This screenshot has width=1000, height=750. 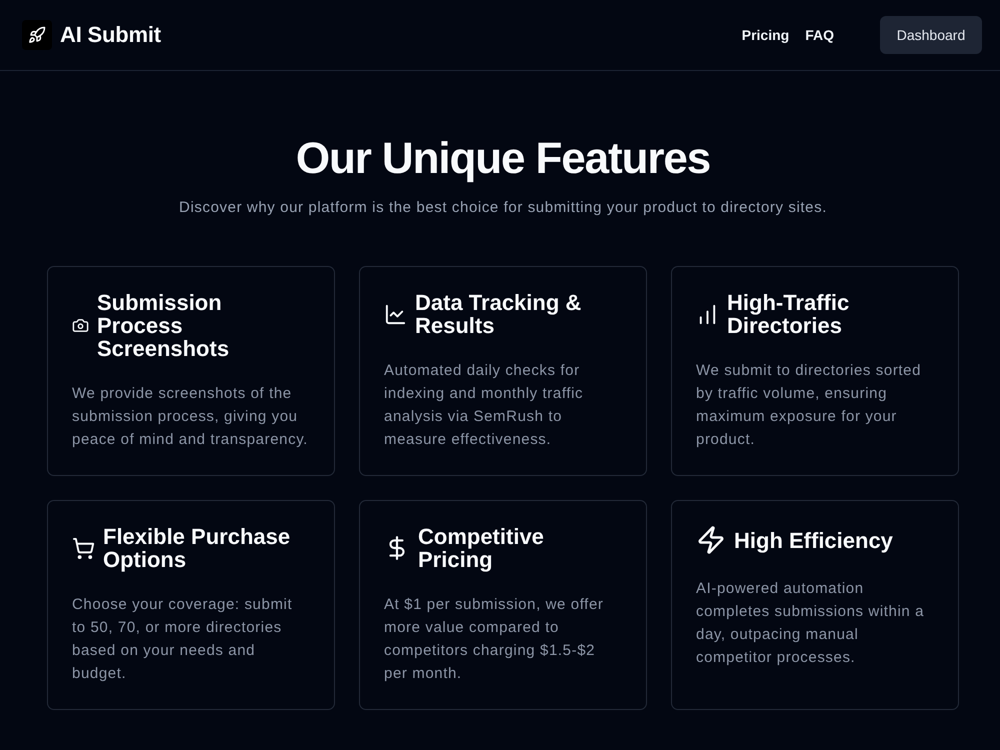 I want to click on nav-link: FAQ, so click(x=819, y=35).